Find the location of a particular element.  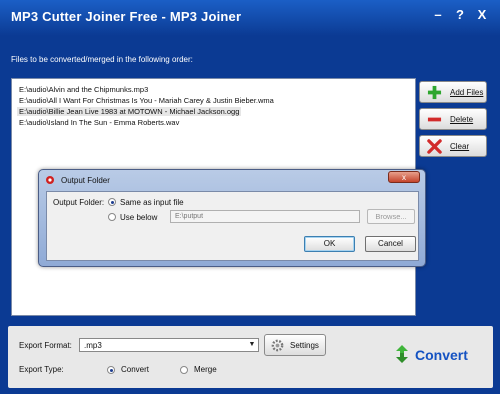

app-icon is located at coordinates (50, 180).